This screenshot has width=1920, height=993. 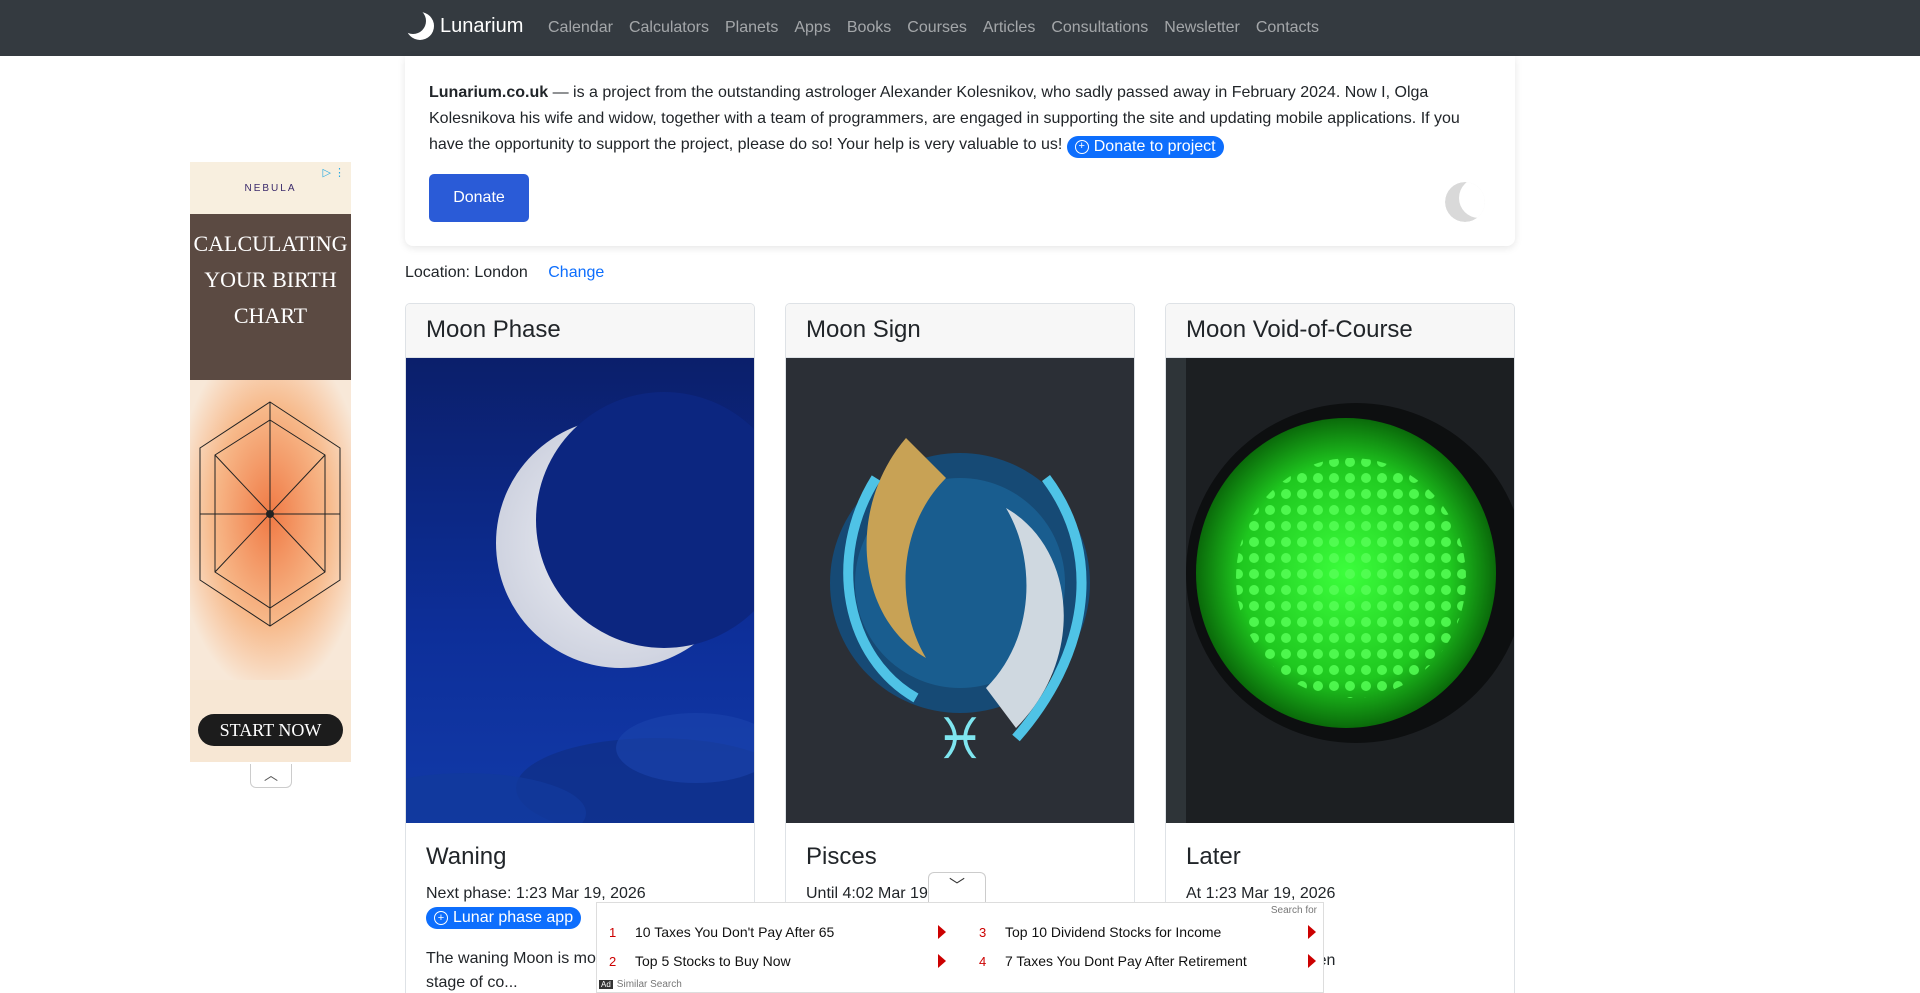 What do you see at coordinates (869, 28) in the screenshot?
I see `nav-books: Books` at bounding box center [869, 28].